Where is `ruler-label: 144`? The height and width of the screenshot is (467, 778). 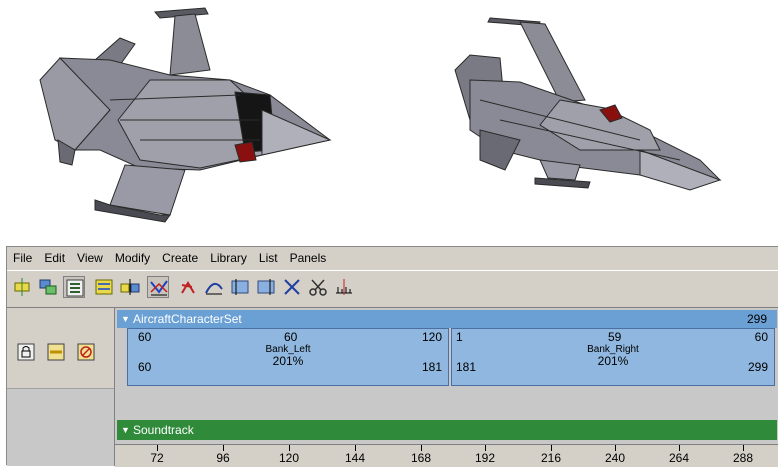 ruler-label: 144 is located at coordinates (355, 458).